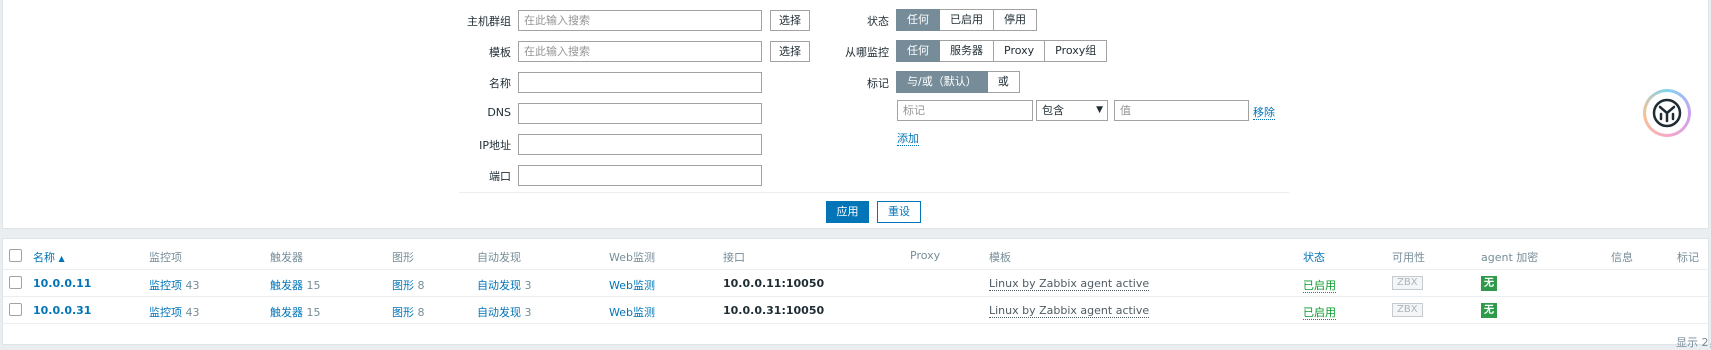  I want to click on chevron-down-icon: ▼, so click(1099, 110).